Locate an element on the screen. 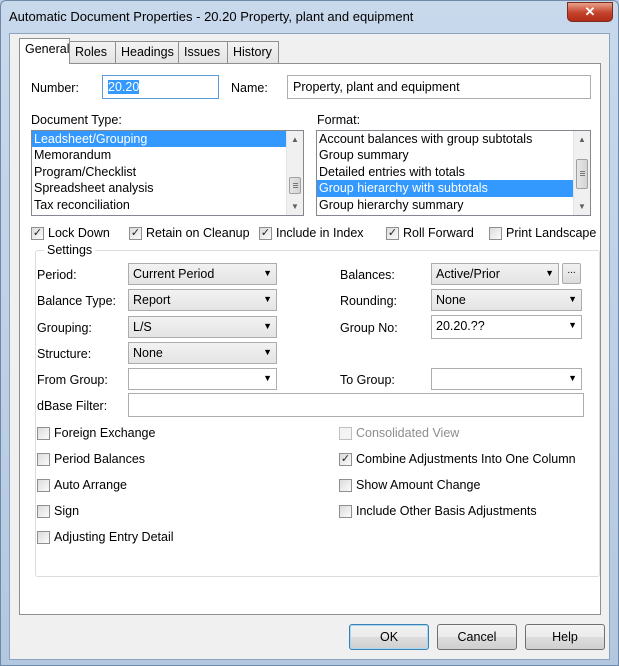 This screenshot has width=619, height=666. list-item: Detailed entries with totals is located at coordinates (453, 172).